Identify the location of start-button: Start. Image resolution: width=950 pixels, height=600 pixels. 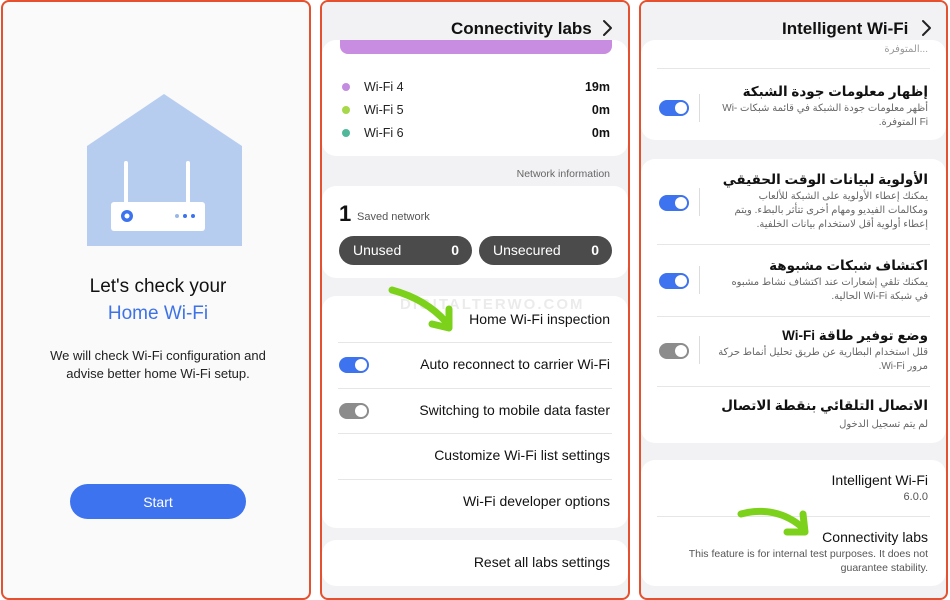
(158, 501).